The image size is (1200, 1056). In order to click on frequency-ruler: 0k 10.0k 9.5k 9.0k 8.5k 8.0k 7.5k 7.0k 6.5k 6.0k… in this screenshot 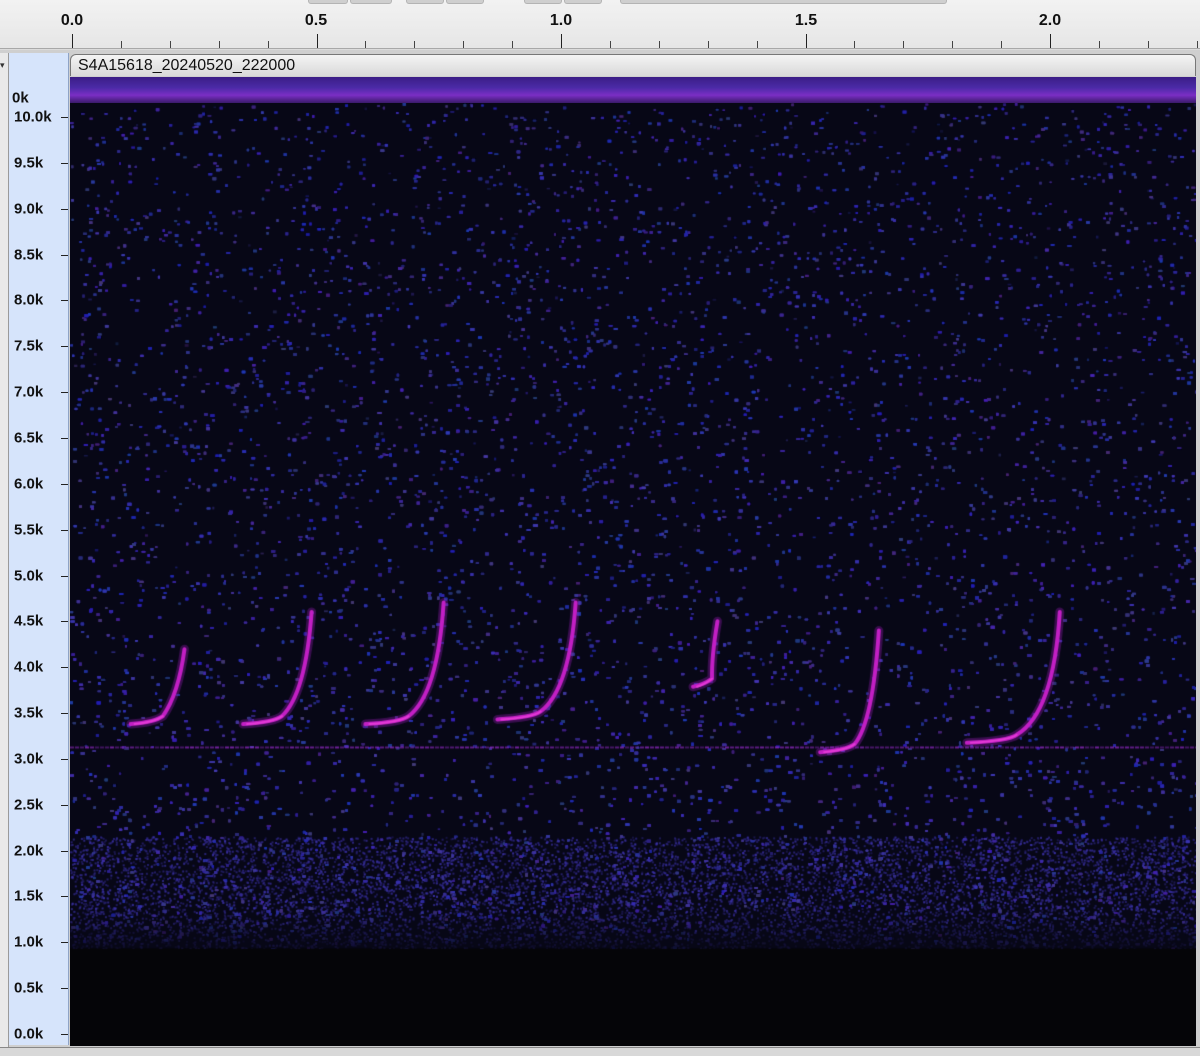, I will do `click(39, 549)`.